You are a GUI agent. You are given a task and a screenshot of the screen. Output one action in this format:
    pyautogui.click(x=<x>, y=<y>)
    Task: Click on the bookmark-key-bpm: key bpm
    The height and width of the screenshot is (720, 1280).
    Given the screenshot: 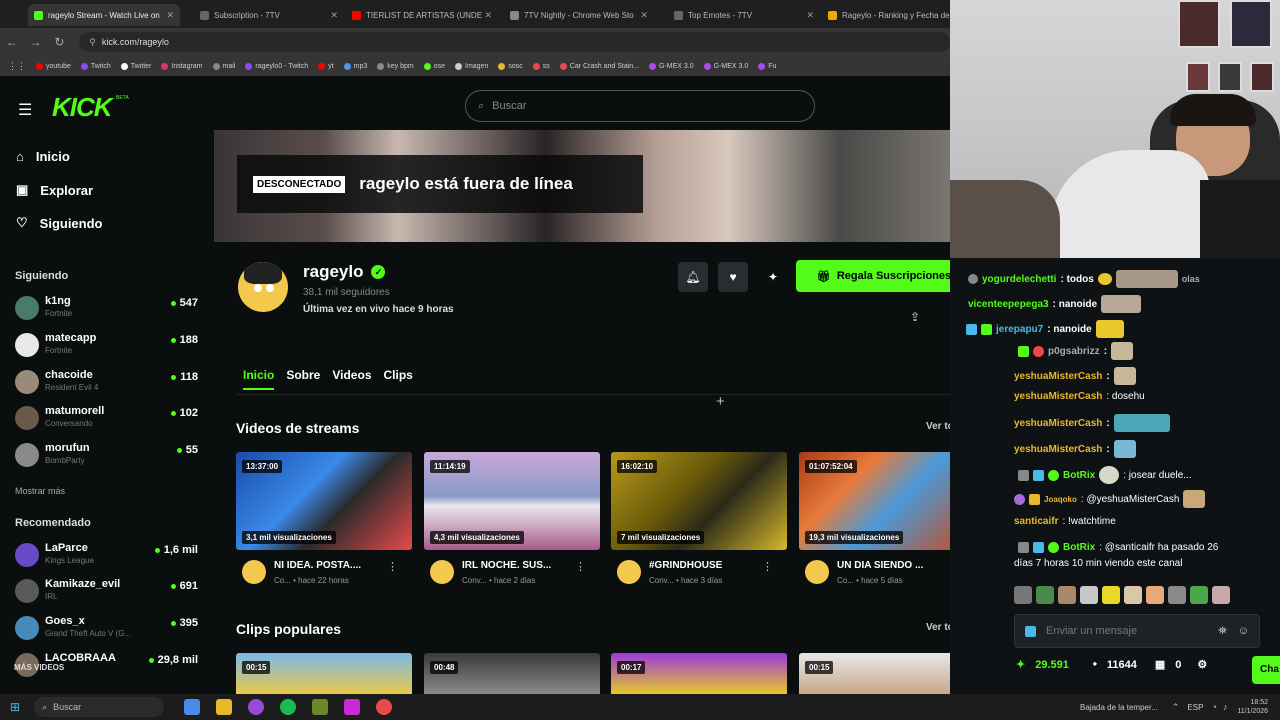 What is the action you would take?
    pyautogui.click(x=395, y=66)
    